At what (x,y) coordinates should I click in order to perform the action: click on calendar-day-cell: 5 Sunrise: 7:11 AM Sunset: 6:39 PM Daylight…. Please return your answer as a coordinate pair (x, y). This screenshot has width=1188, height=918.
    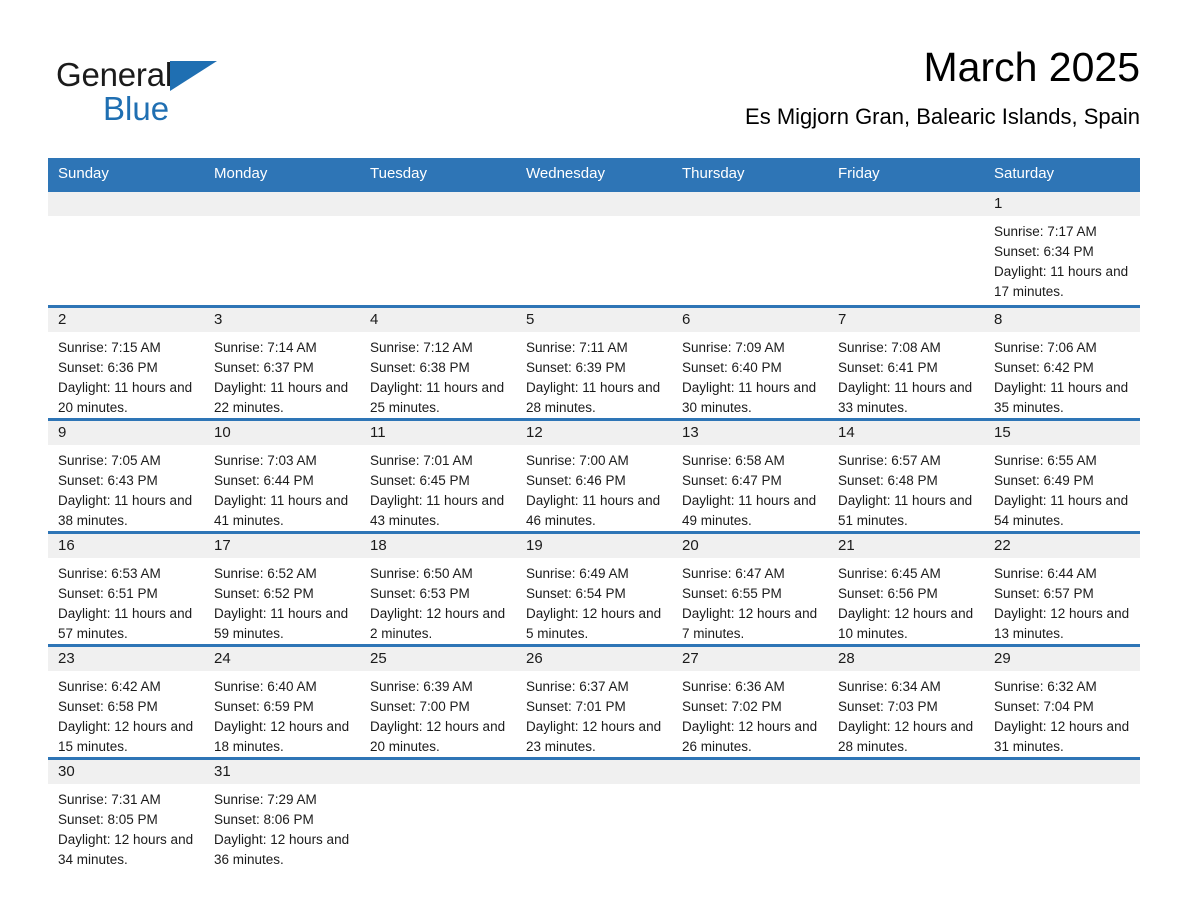
    Looking at the image, I should click on (594, 362).